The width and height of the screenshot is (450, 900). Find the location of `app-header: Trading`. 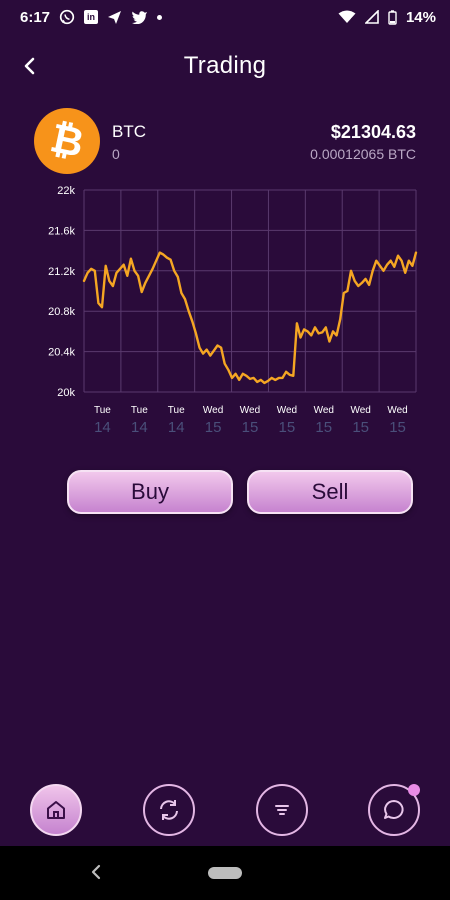

app-header: Trading is located at coordinates (225, 66).